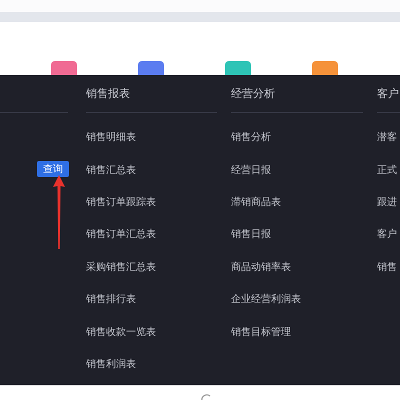 The image size is (400, 400). Describe the element at coordinates (388, 137) in the screenshot. I see `menu-item: 潜客` at that location.